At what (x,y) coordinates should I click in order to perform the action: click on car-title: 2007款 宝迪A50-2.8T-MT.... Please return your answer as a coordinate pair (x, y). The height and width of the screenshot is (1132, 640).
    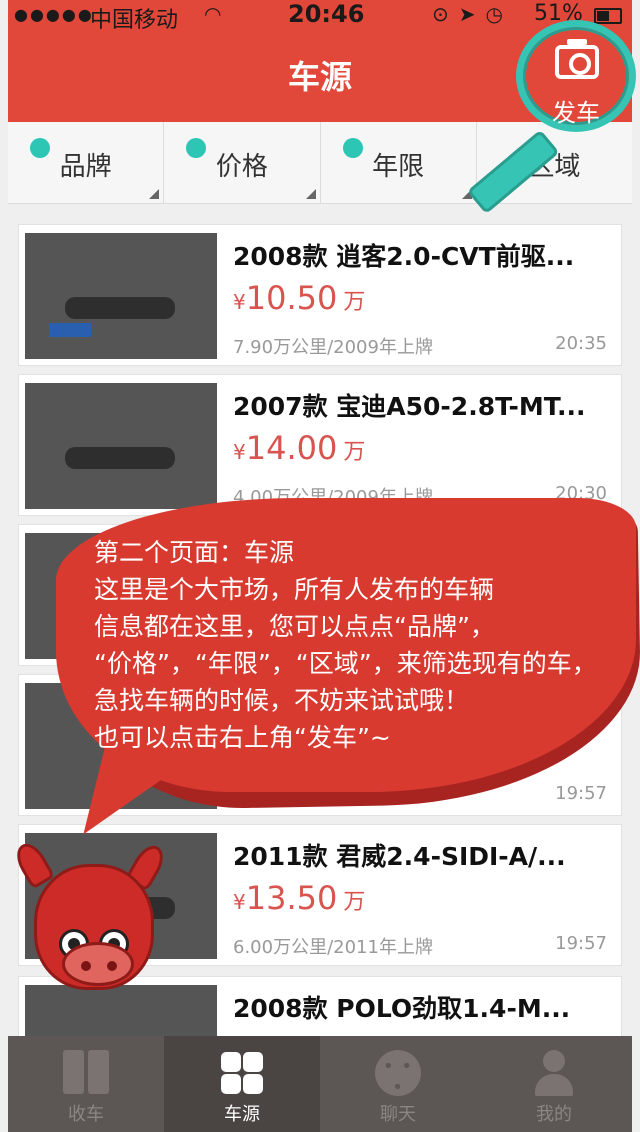
    Looking at the image, I should click on (409, 406).